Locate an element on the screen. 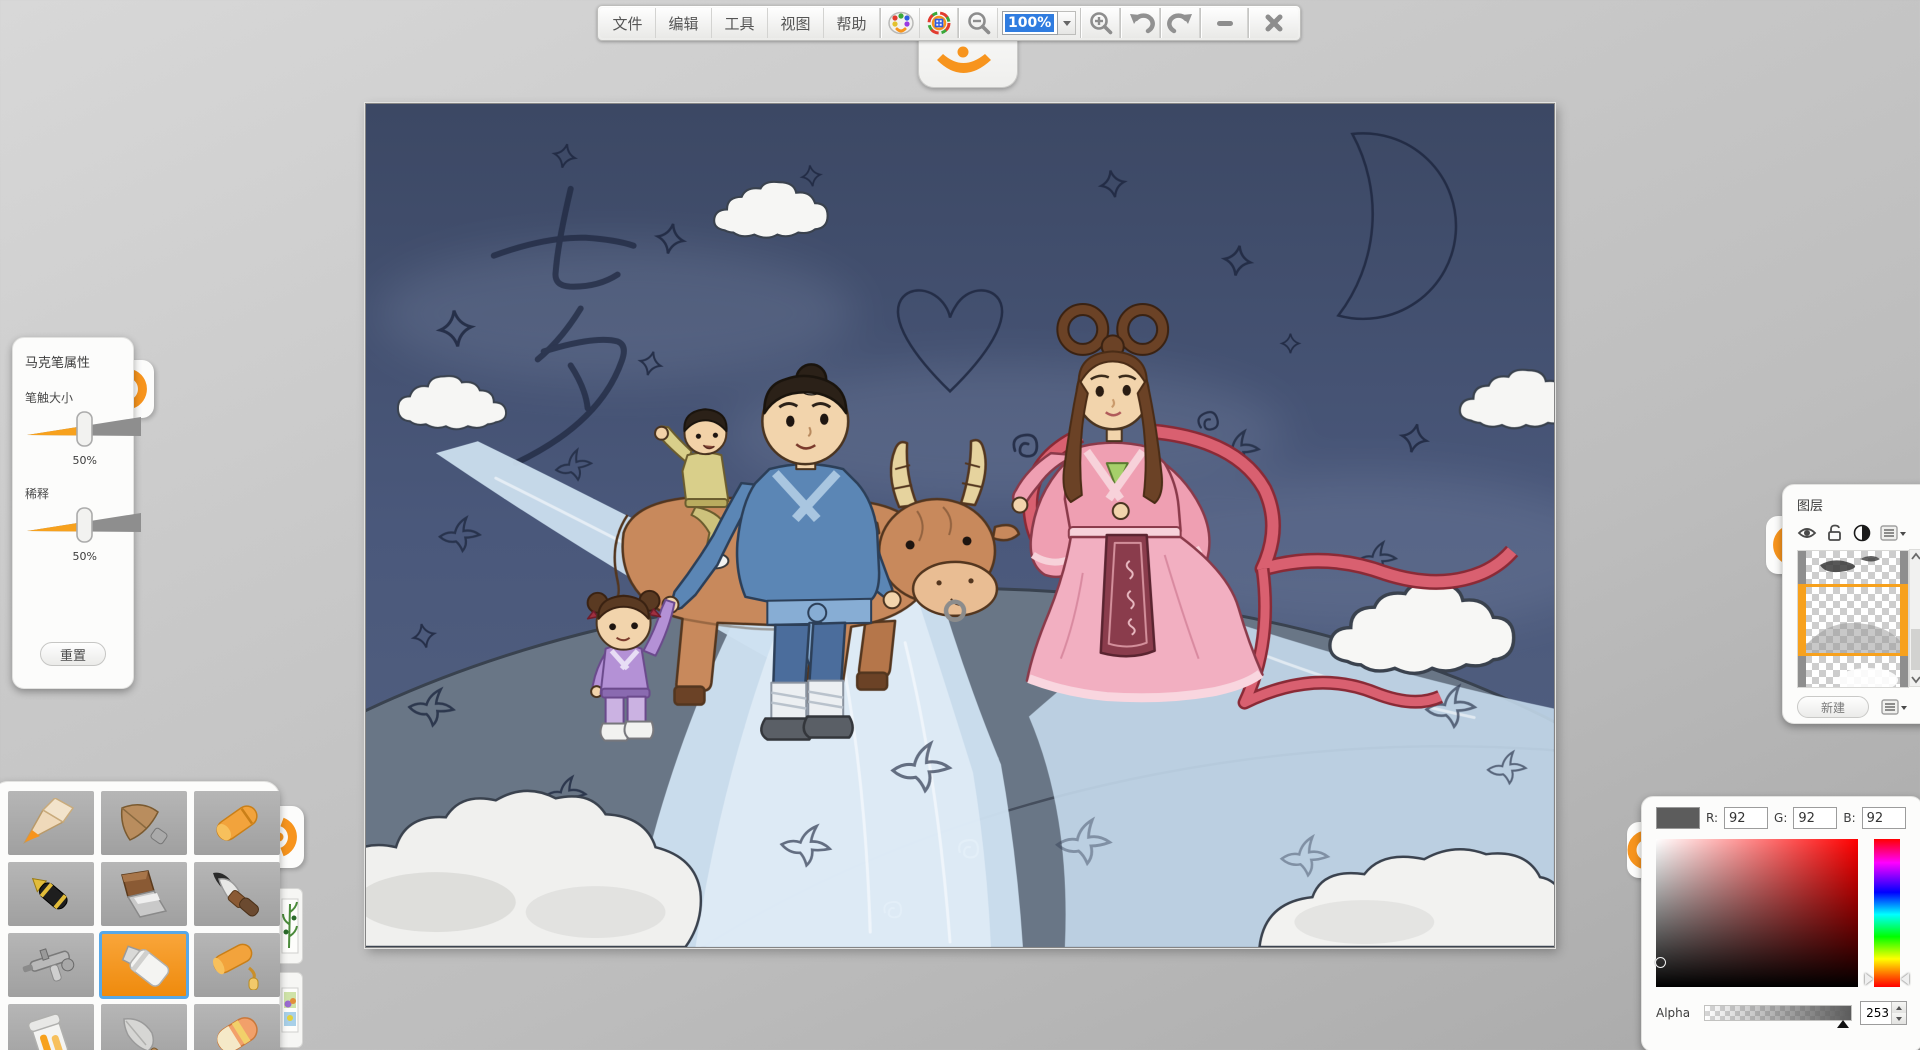 This screenshot has height=1050, width=1920. hue-bar is located at coordinates (1887, 913).